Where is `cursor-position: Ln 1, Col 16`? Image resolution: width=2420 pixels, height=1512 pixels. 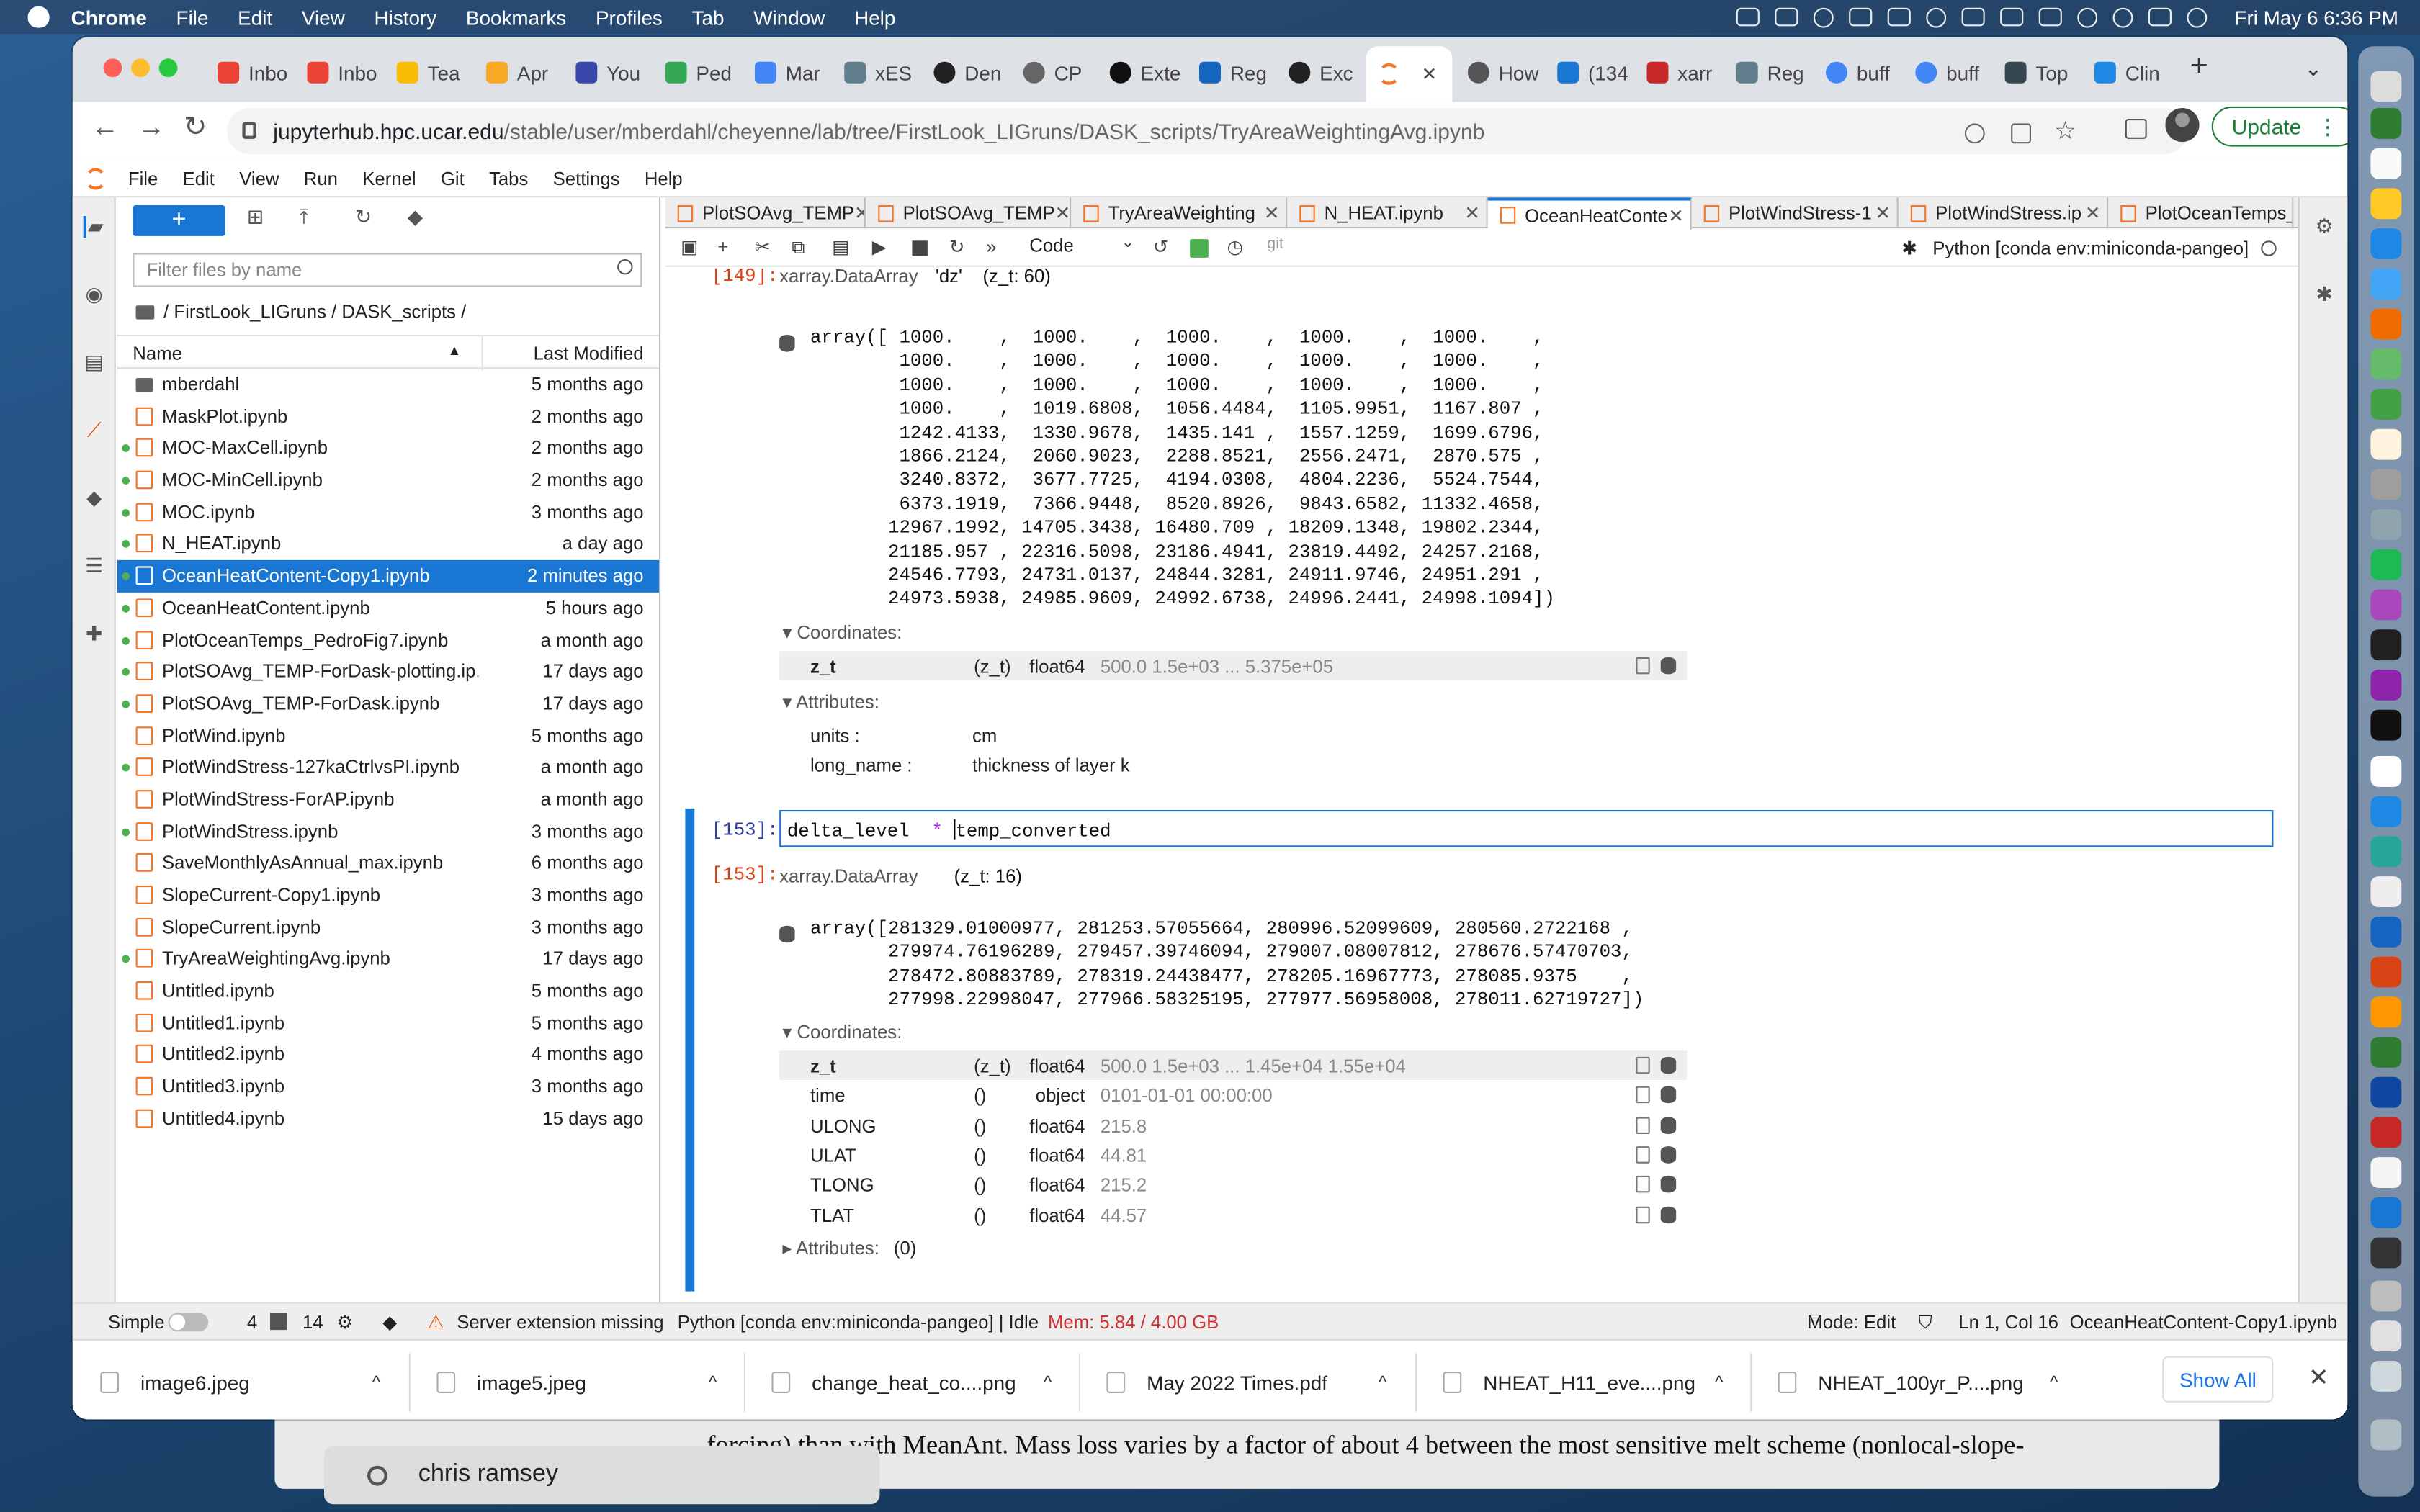
cursor-position: Ln 1, Col 16 is located at coordinates (2008, 1322).